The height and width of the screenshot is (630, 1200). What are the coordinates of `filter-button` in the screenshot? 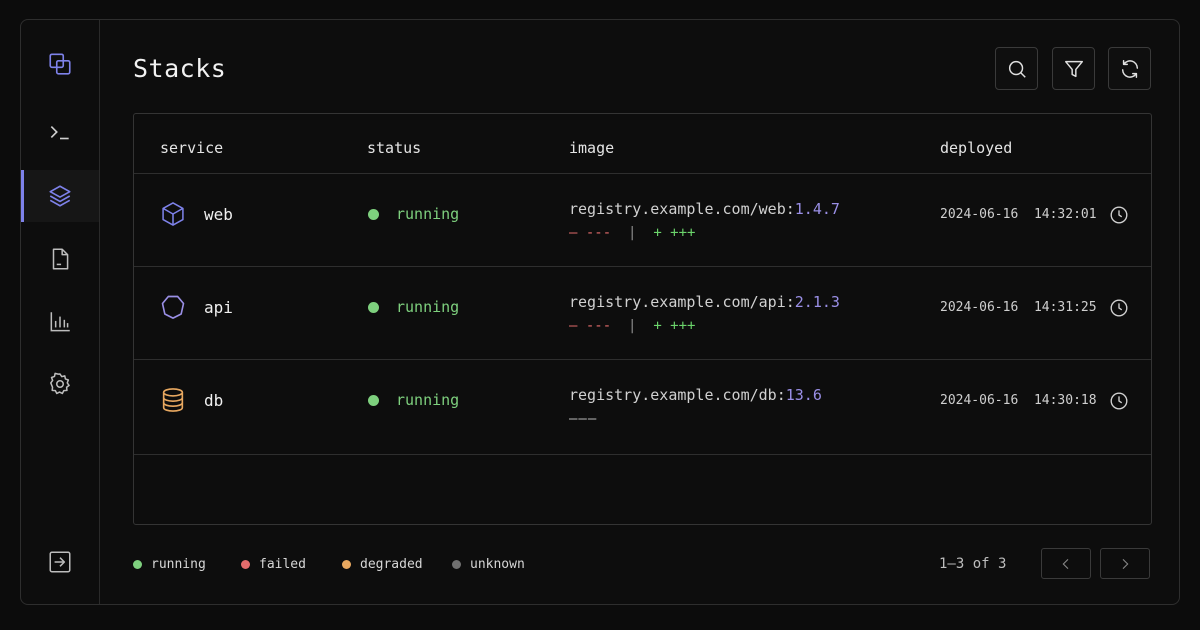 It's located at (1073, 68).